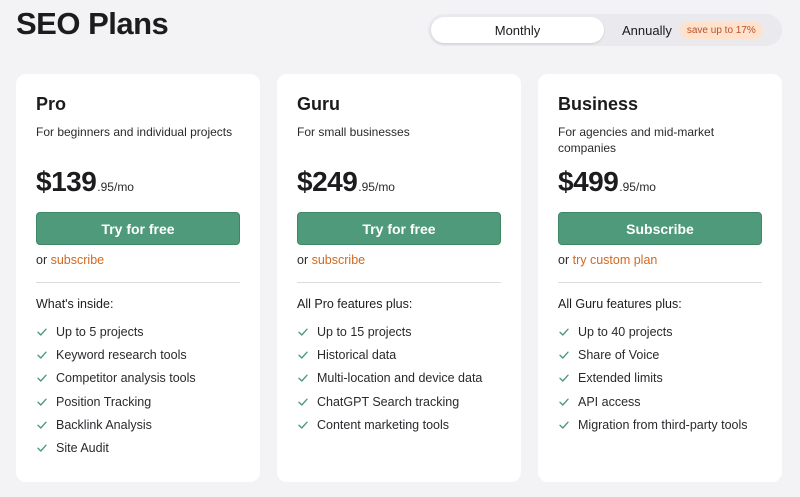 The width and height of the screenshot is (800, 497). I want to click on plan-price: $499 .95/mo, so click(607, 182).